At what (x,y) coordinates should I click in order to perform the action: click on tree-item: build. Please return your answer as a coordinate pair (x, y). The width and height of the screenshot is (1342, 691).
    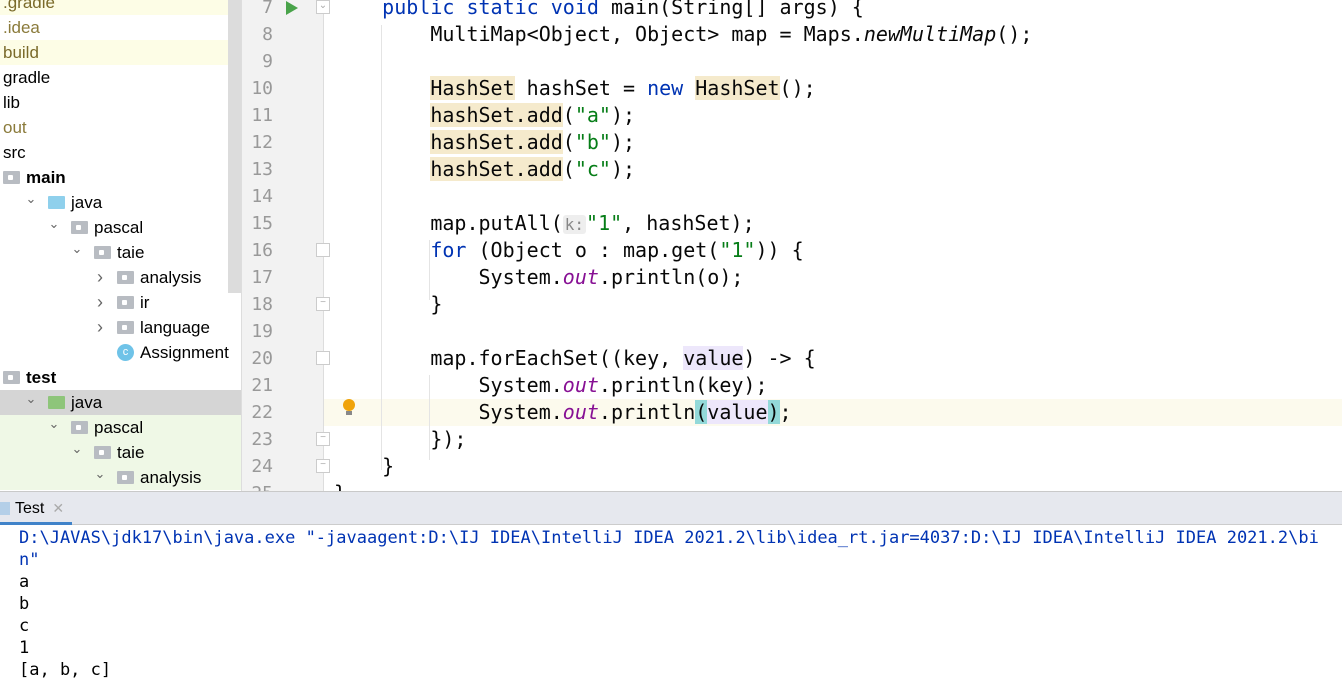
    Looking at the image, I should click on (120, 52).